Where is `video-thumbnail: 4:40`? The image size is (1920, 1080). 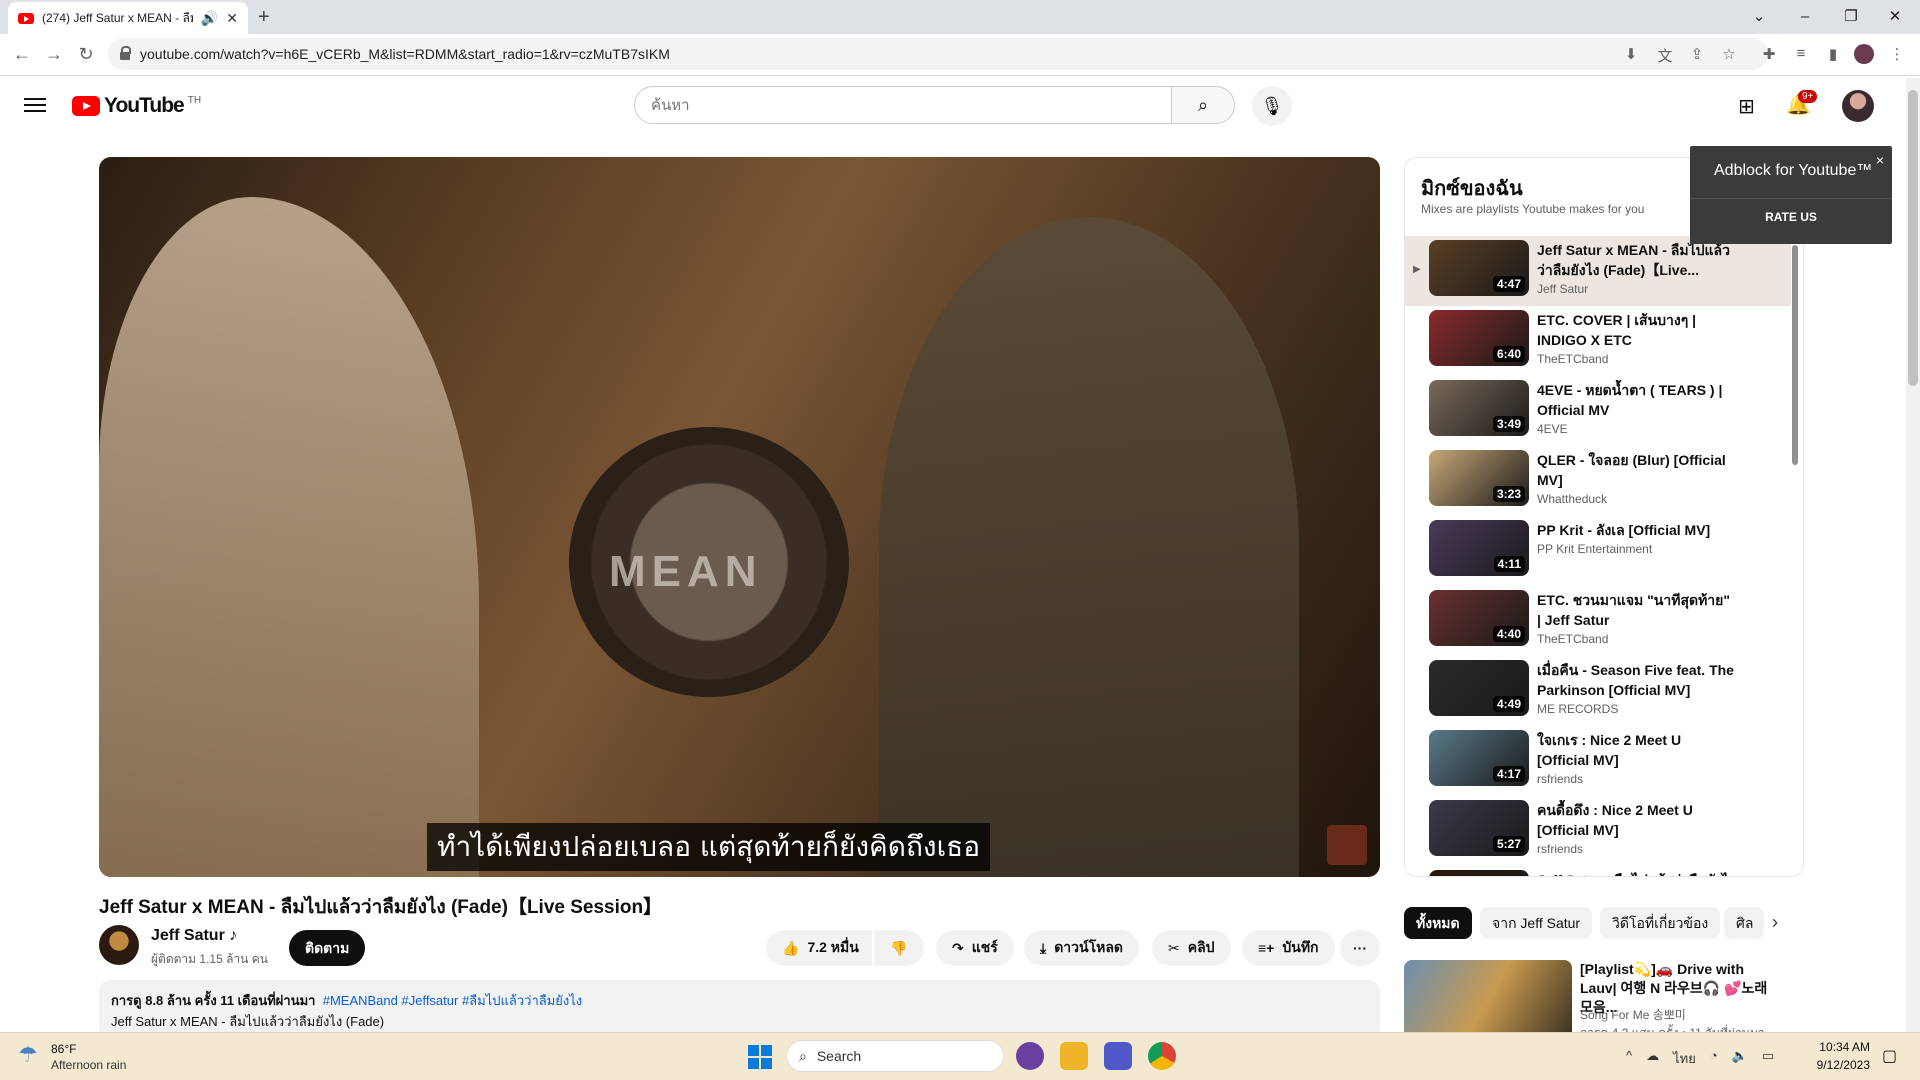 video-thumbnail: 4:40 is located at coordinates (1479, 618).